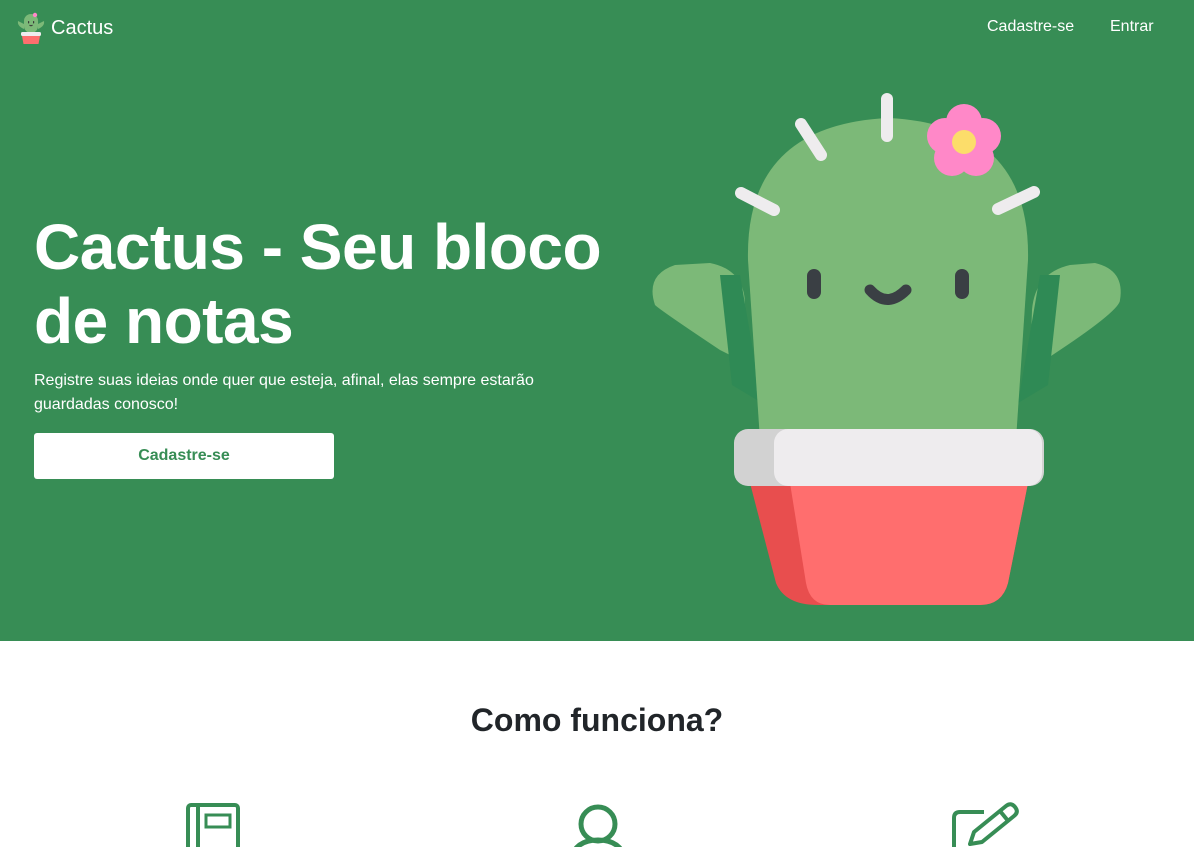 This screenshot has height=847, width=1194. I want to click on brand-link: Cactus, so click(64, 28).